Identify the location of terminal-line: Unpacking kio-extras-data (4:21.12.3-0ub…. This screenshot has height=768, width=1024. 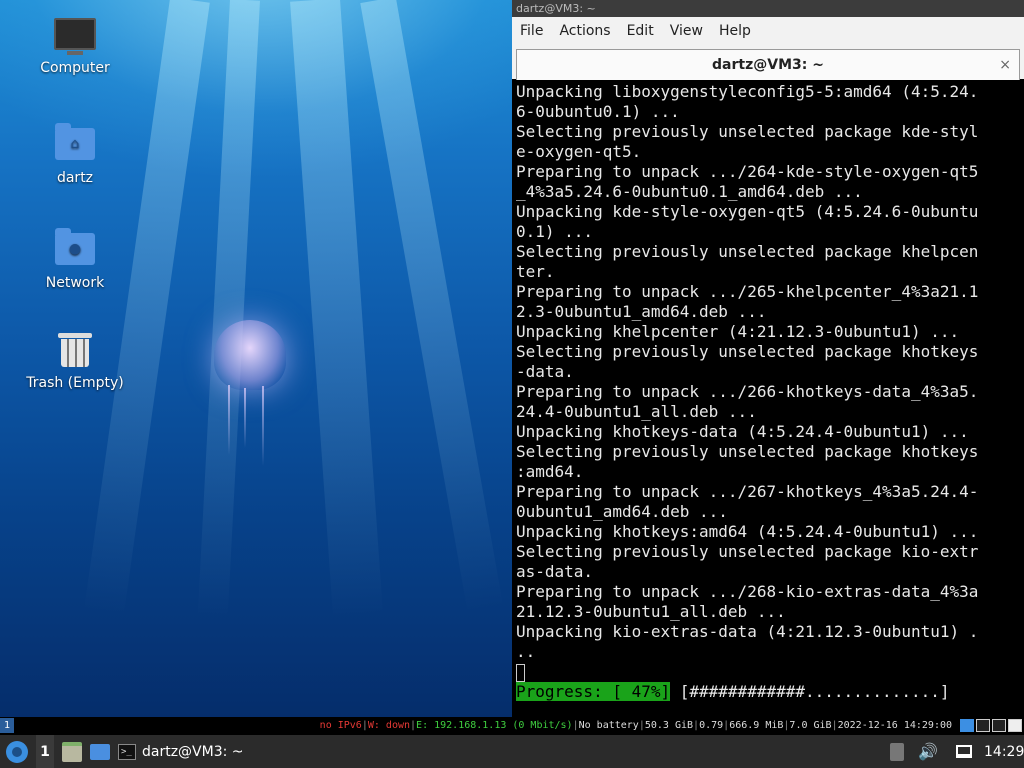
(747, 631).